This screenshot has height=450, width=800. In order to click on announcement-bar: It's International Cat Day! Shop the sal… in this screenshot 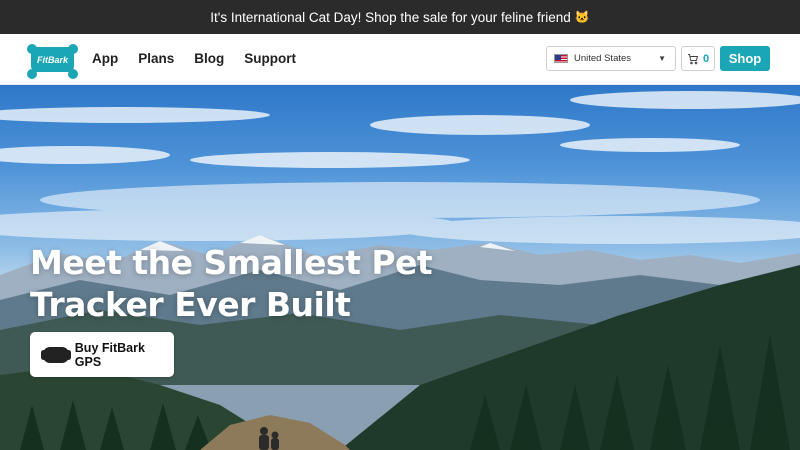, I will do `click(400, 17)`.